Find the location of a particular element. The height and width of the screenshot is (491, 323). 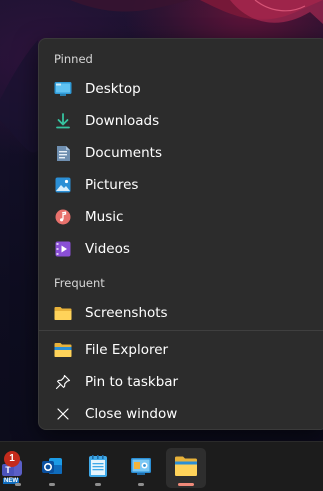

taskbar-outlook-button is located at coordinates (52, 468).